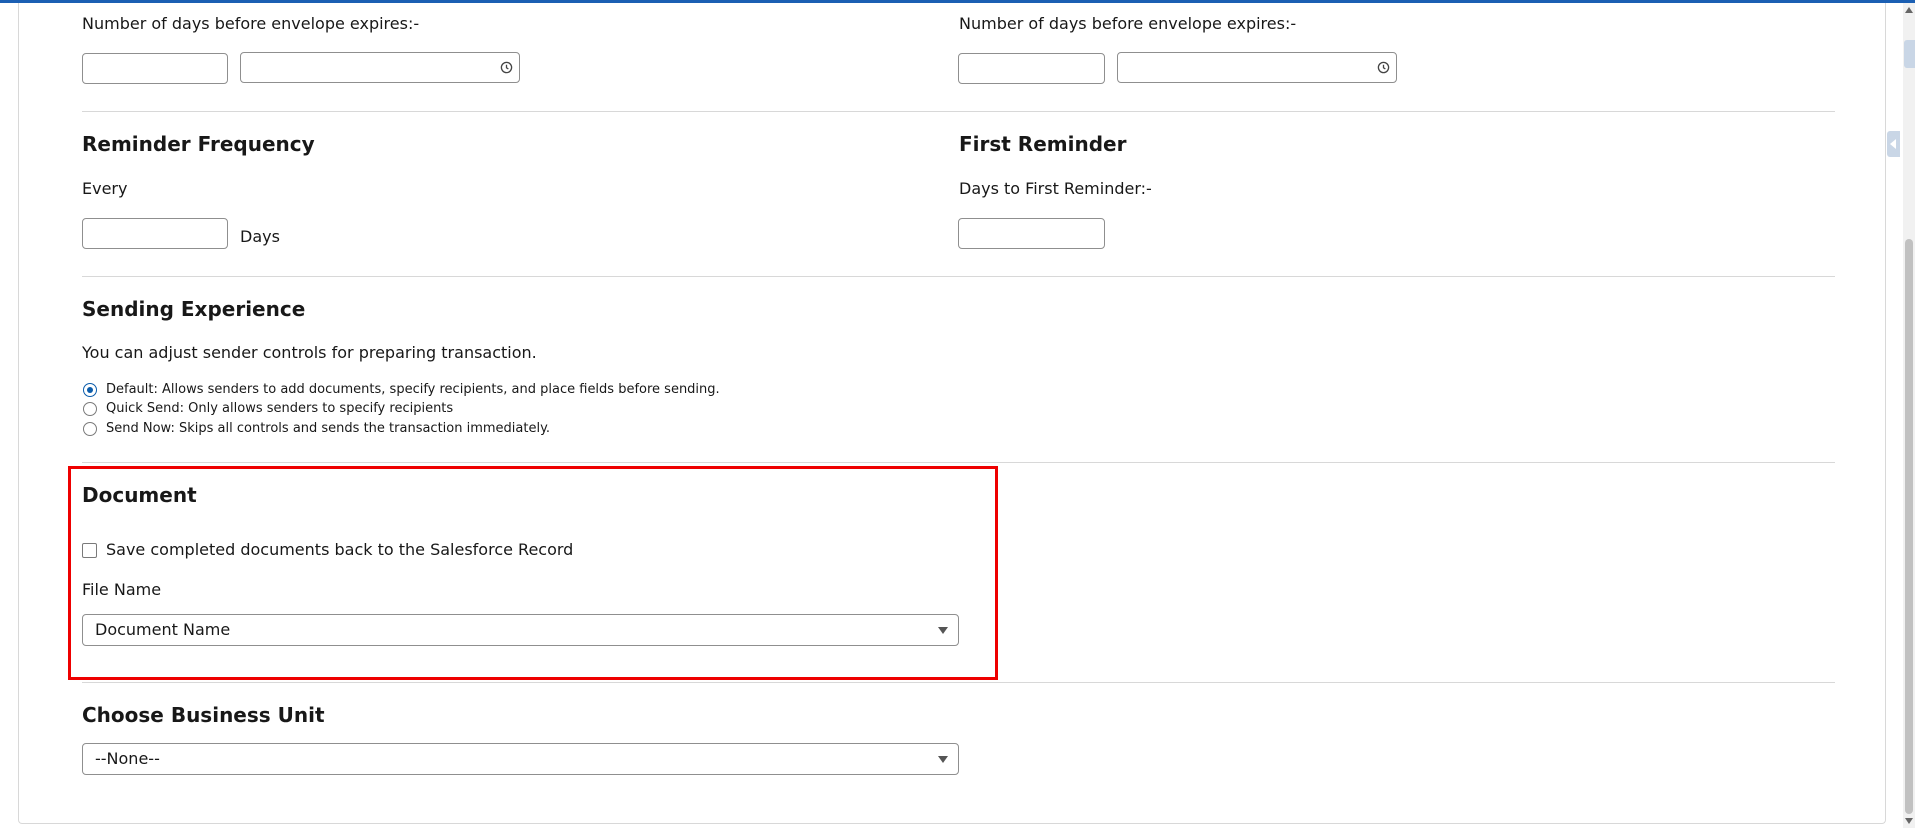 This screenshot has width=1915, height=828. Describe the element at coordinates (139, 495) in the screenshot. I see `document-heading: Document` at that location.